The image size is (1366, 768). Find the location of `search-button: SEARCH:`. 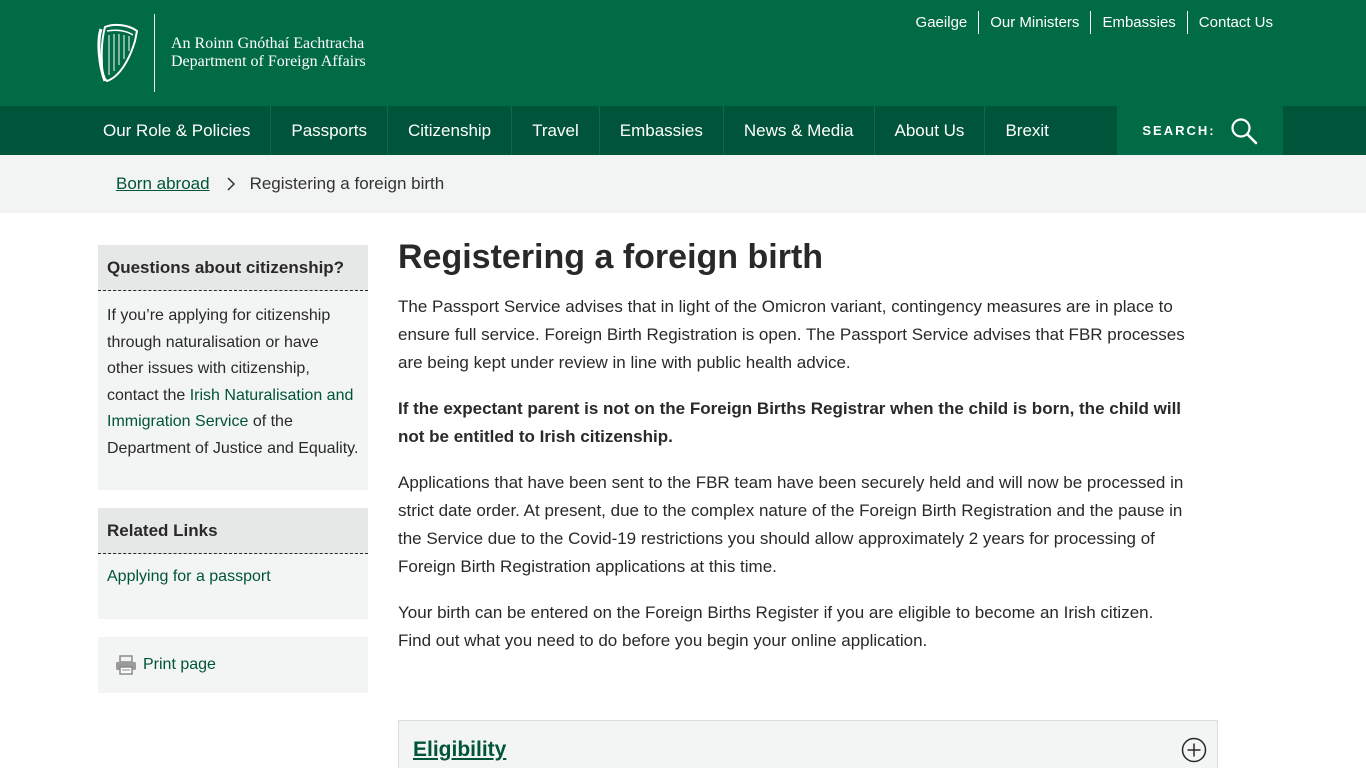

search-button: SEARCH: is located at coordinates (1200, 130).